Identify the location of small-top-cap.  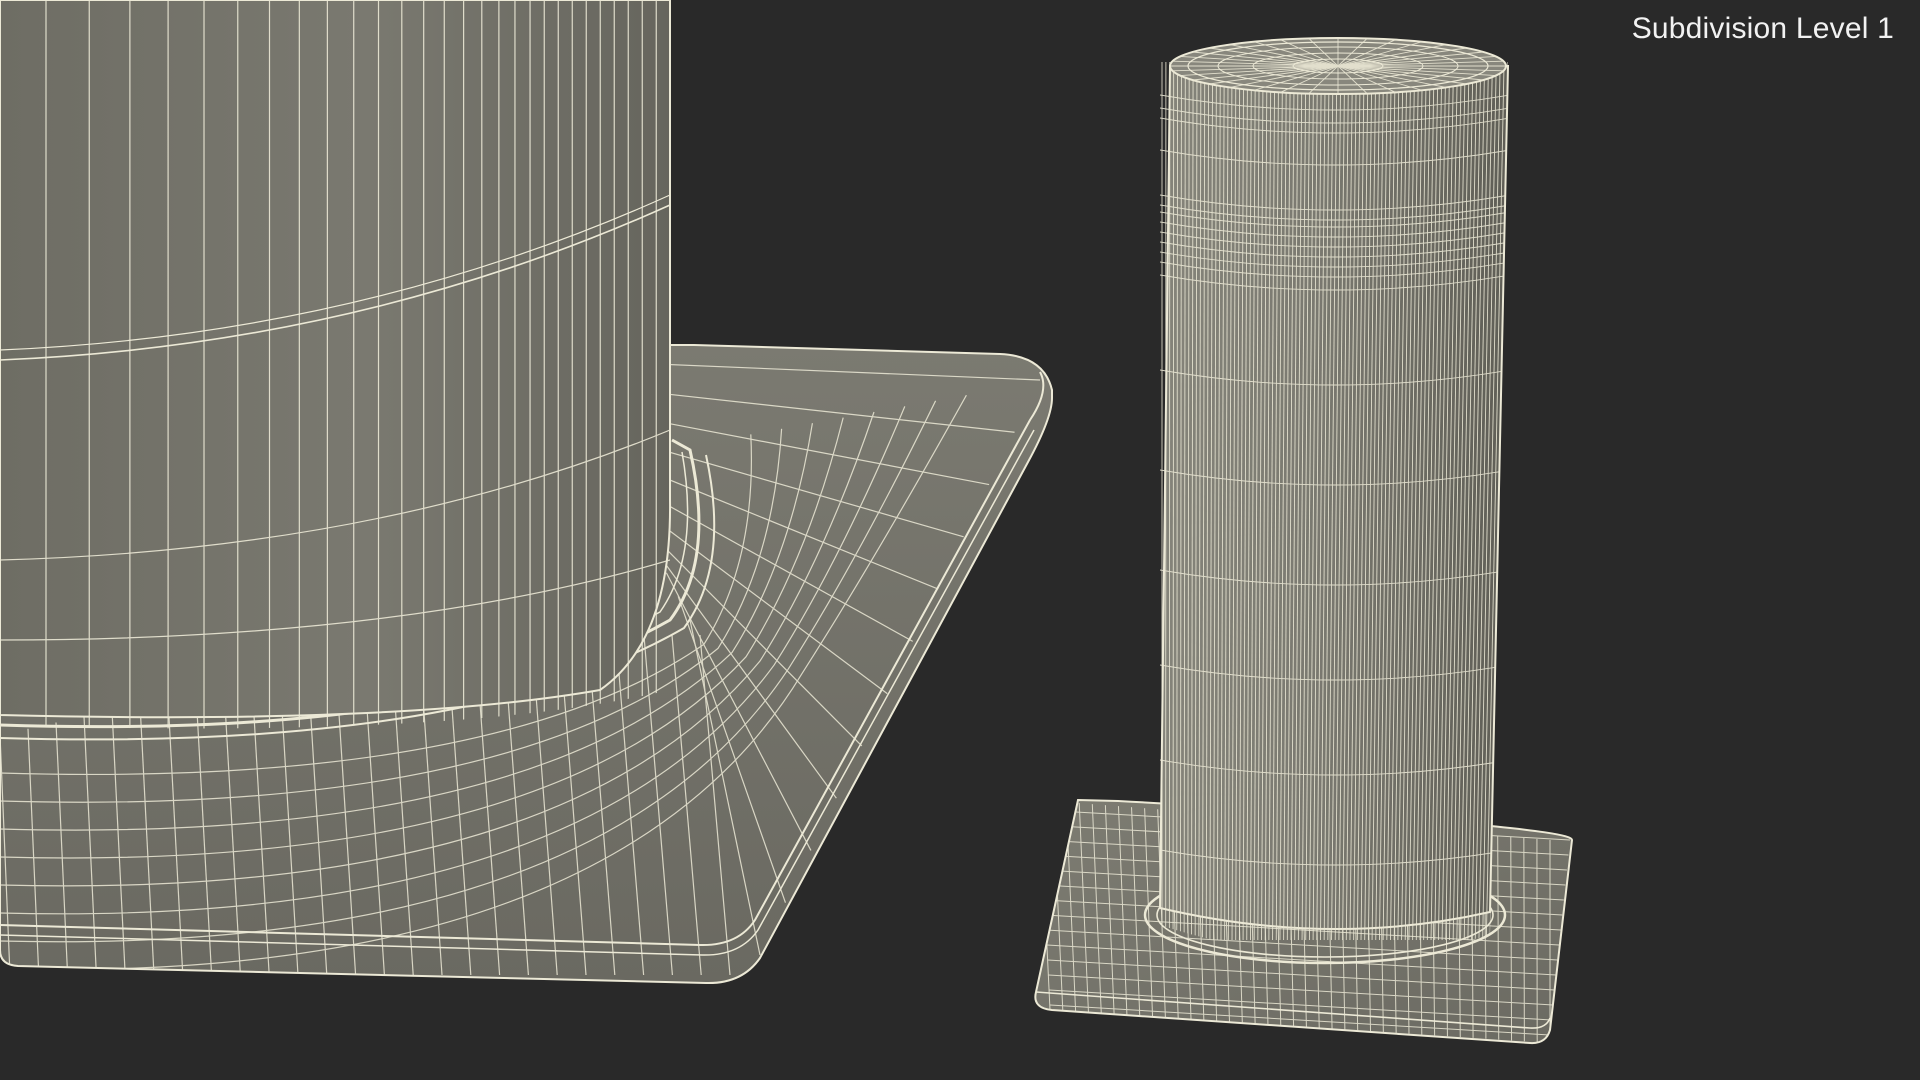
(1338, 66).